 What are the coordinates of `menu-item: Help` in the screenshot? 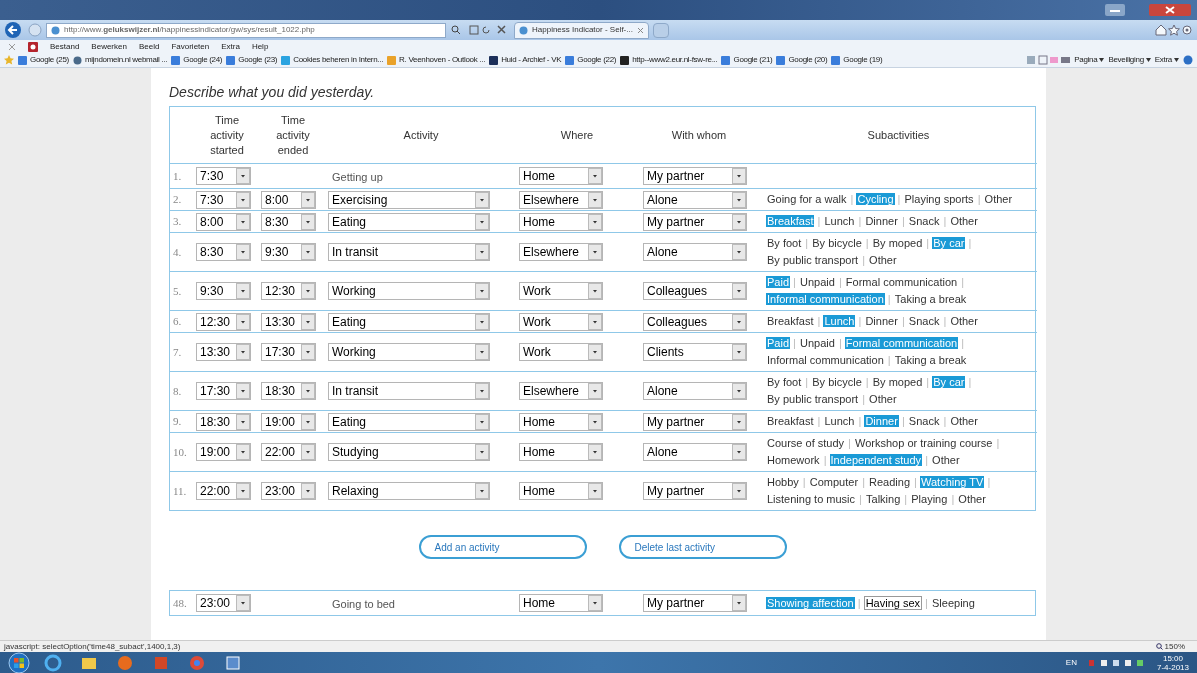 It's located at (260, 46).